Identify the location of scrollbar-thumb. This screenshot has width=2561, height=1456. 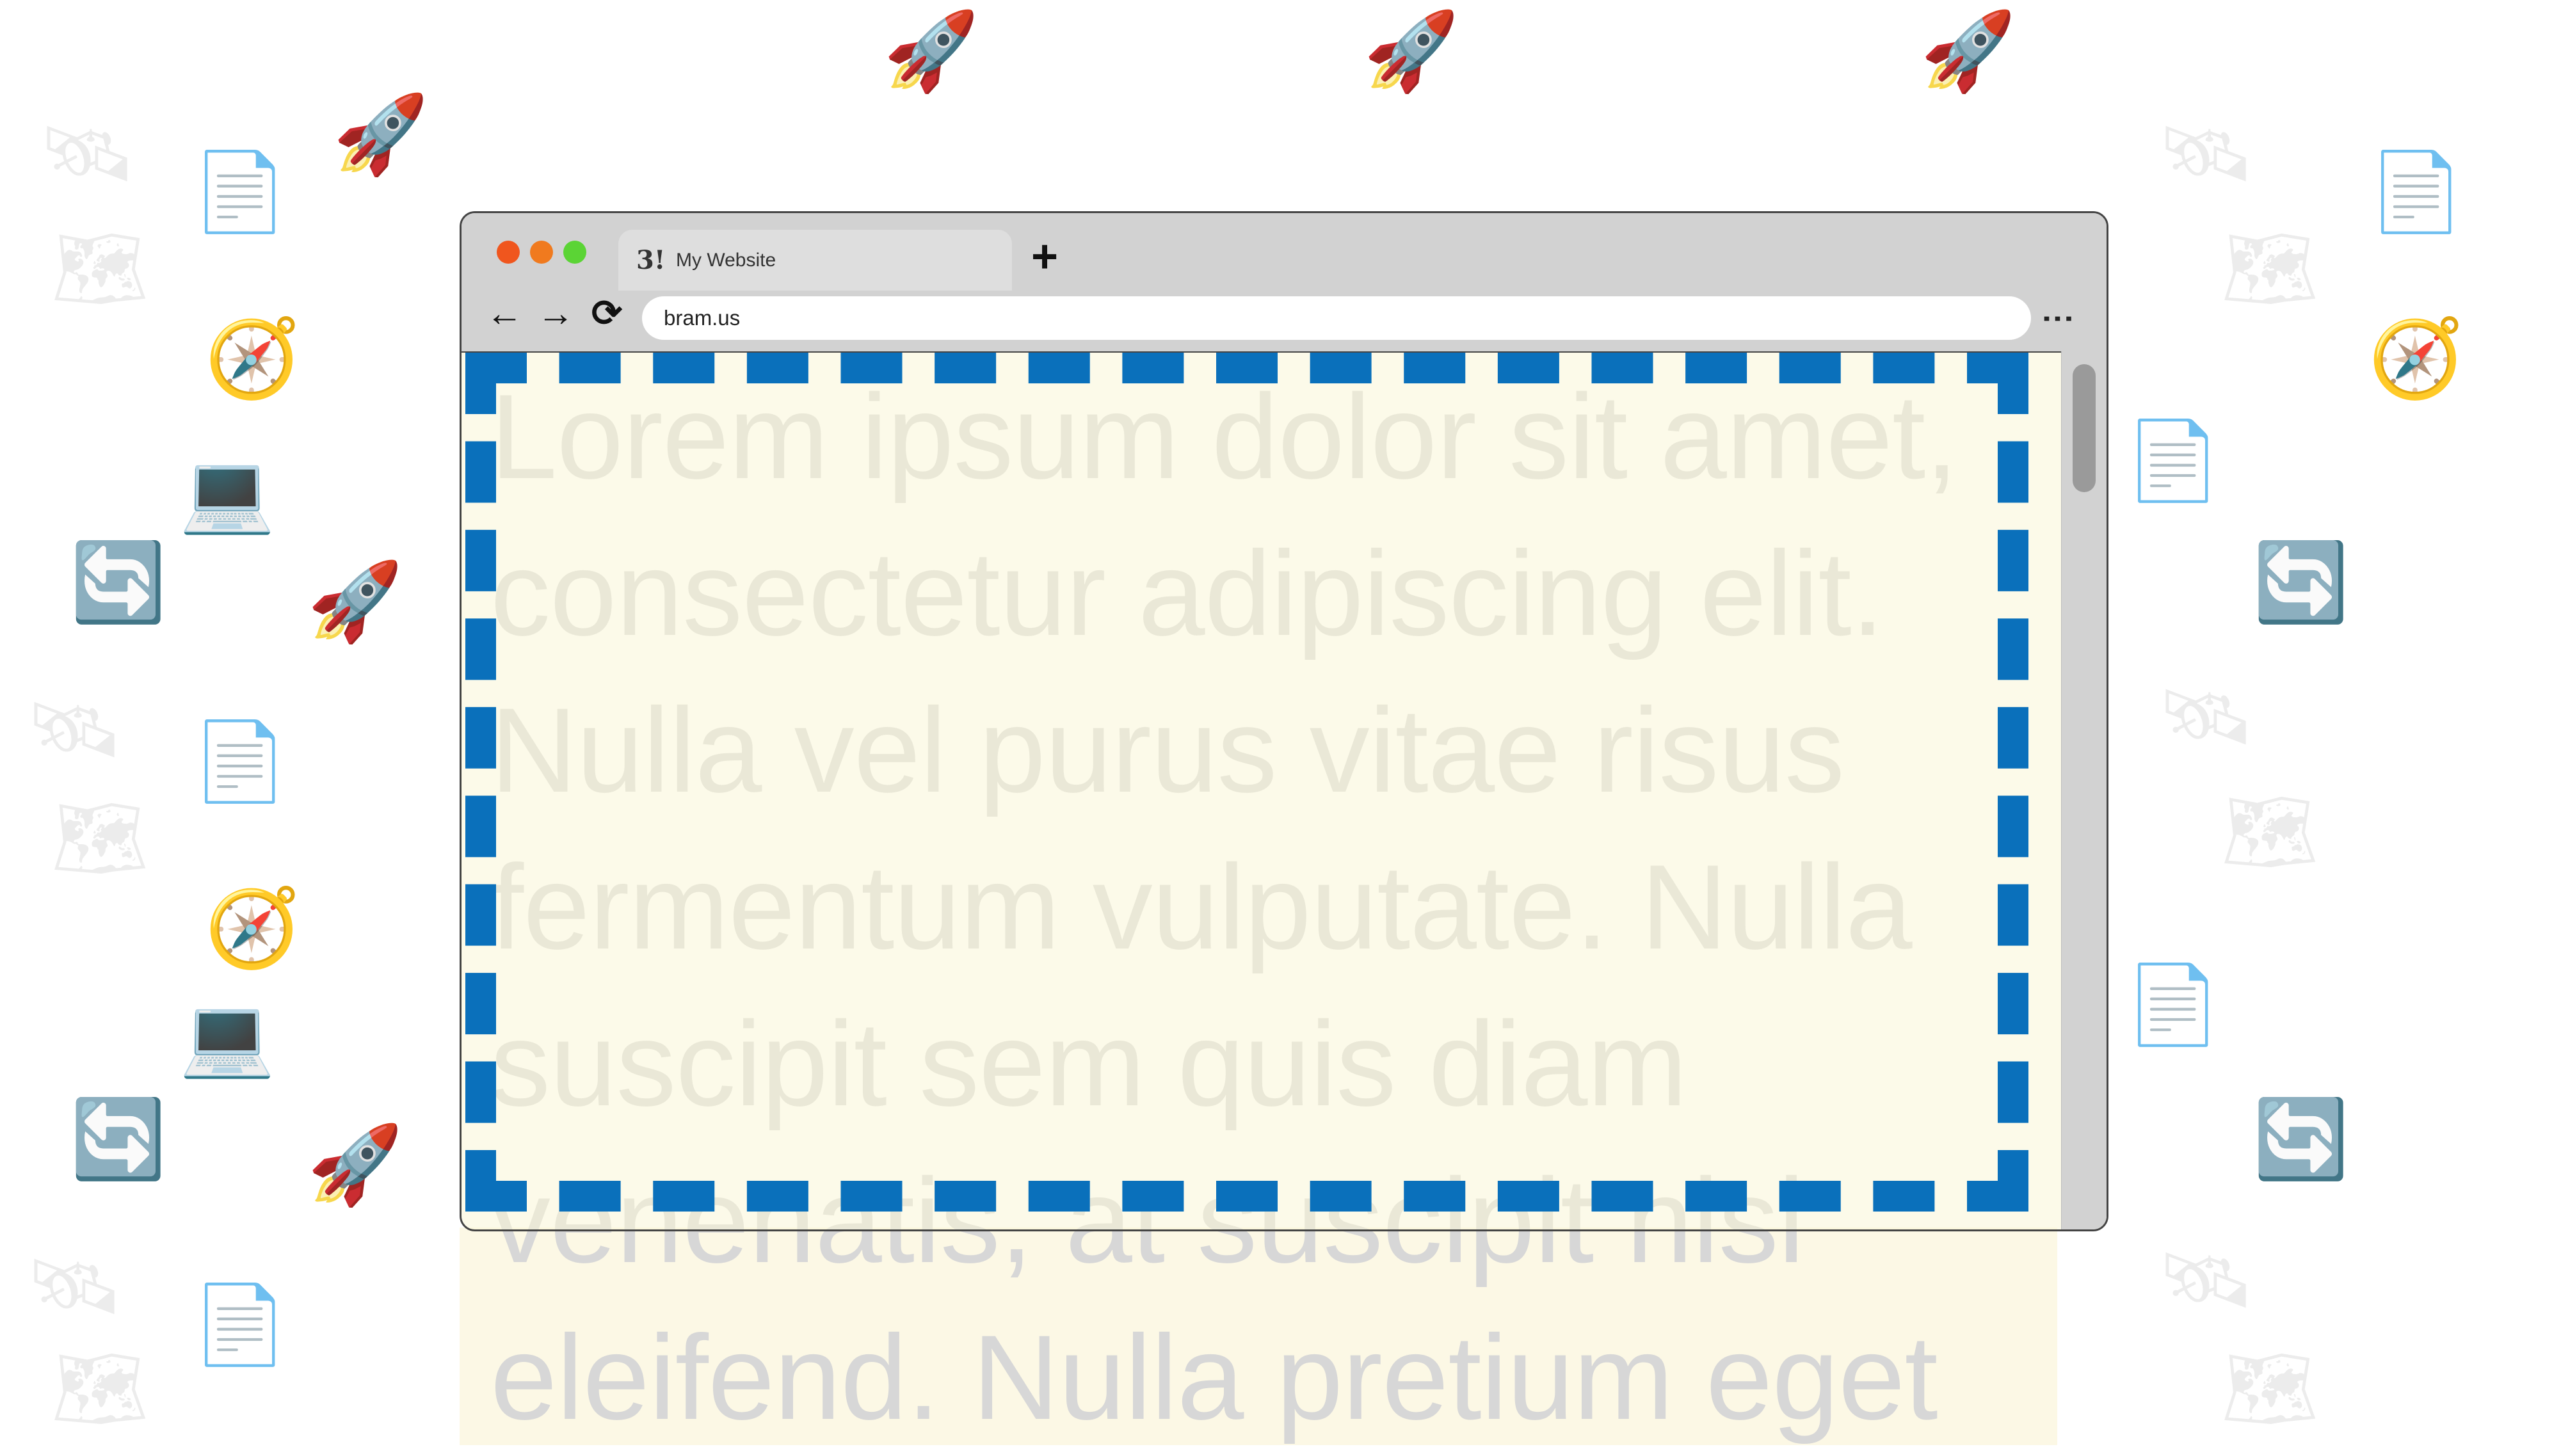
(2084, 428).